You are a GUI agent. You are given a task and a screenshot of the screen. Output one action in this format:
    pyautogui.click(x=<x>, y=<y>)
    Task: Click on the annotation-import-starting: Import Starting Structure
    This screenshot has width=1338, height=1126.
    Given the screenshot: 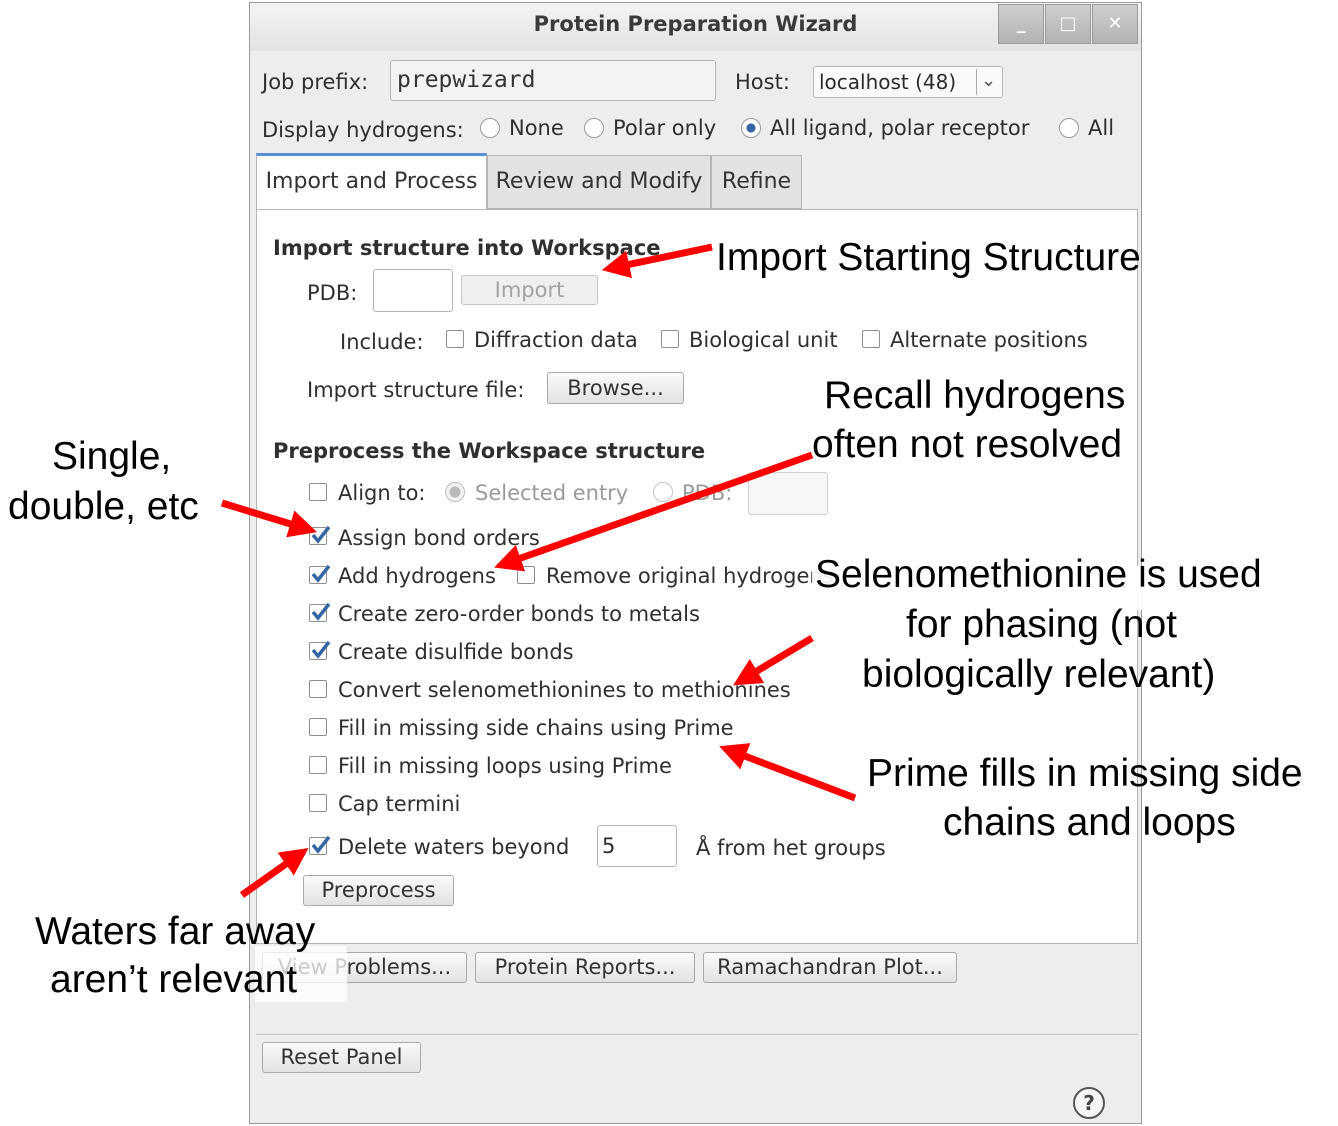 What is the action you would take?
    pyautogui.click(x=928, y=257)
    